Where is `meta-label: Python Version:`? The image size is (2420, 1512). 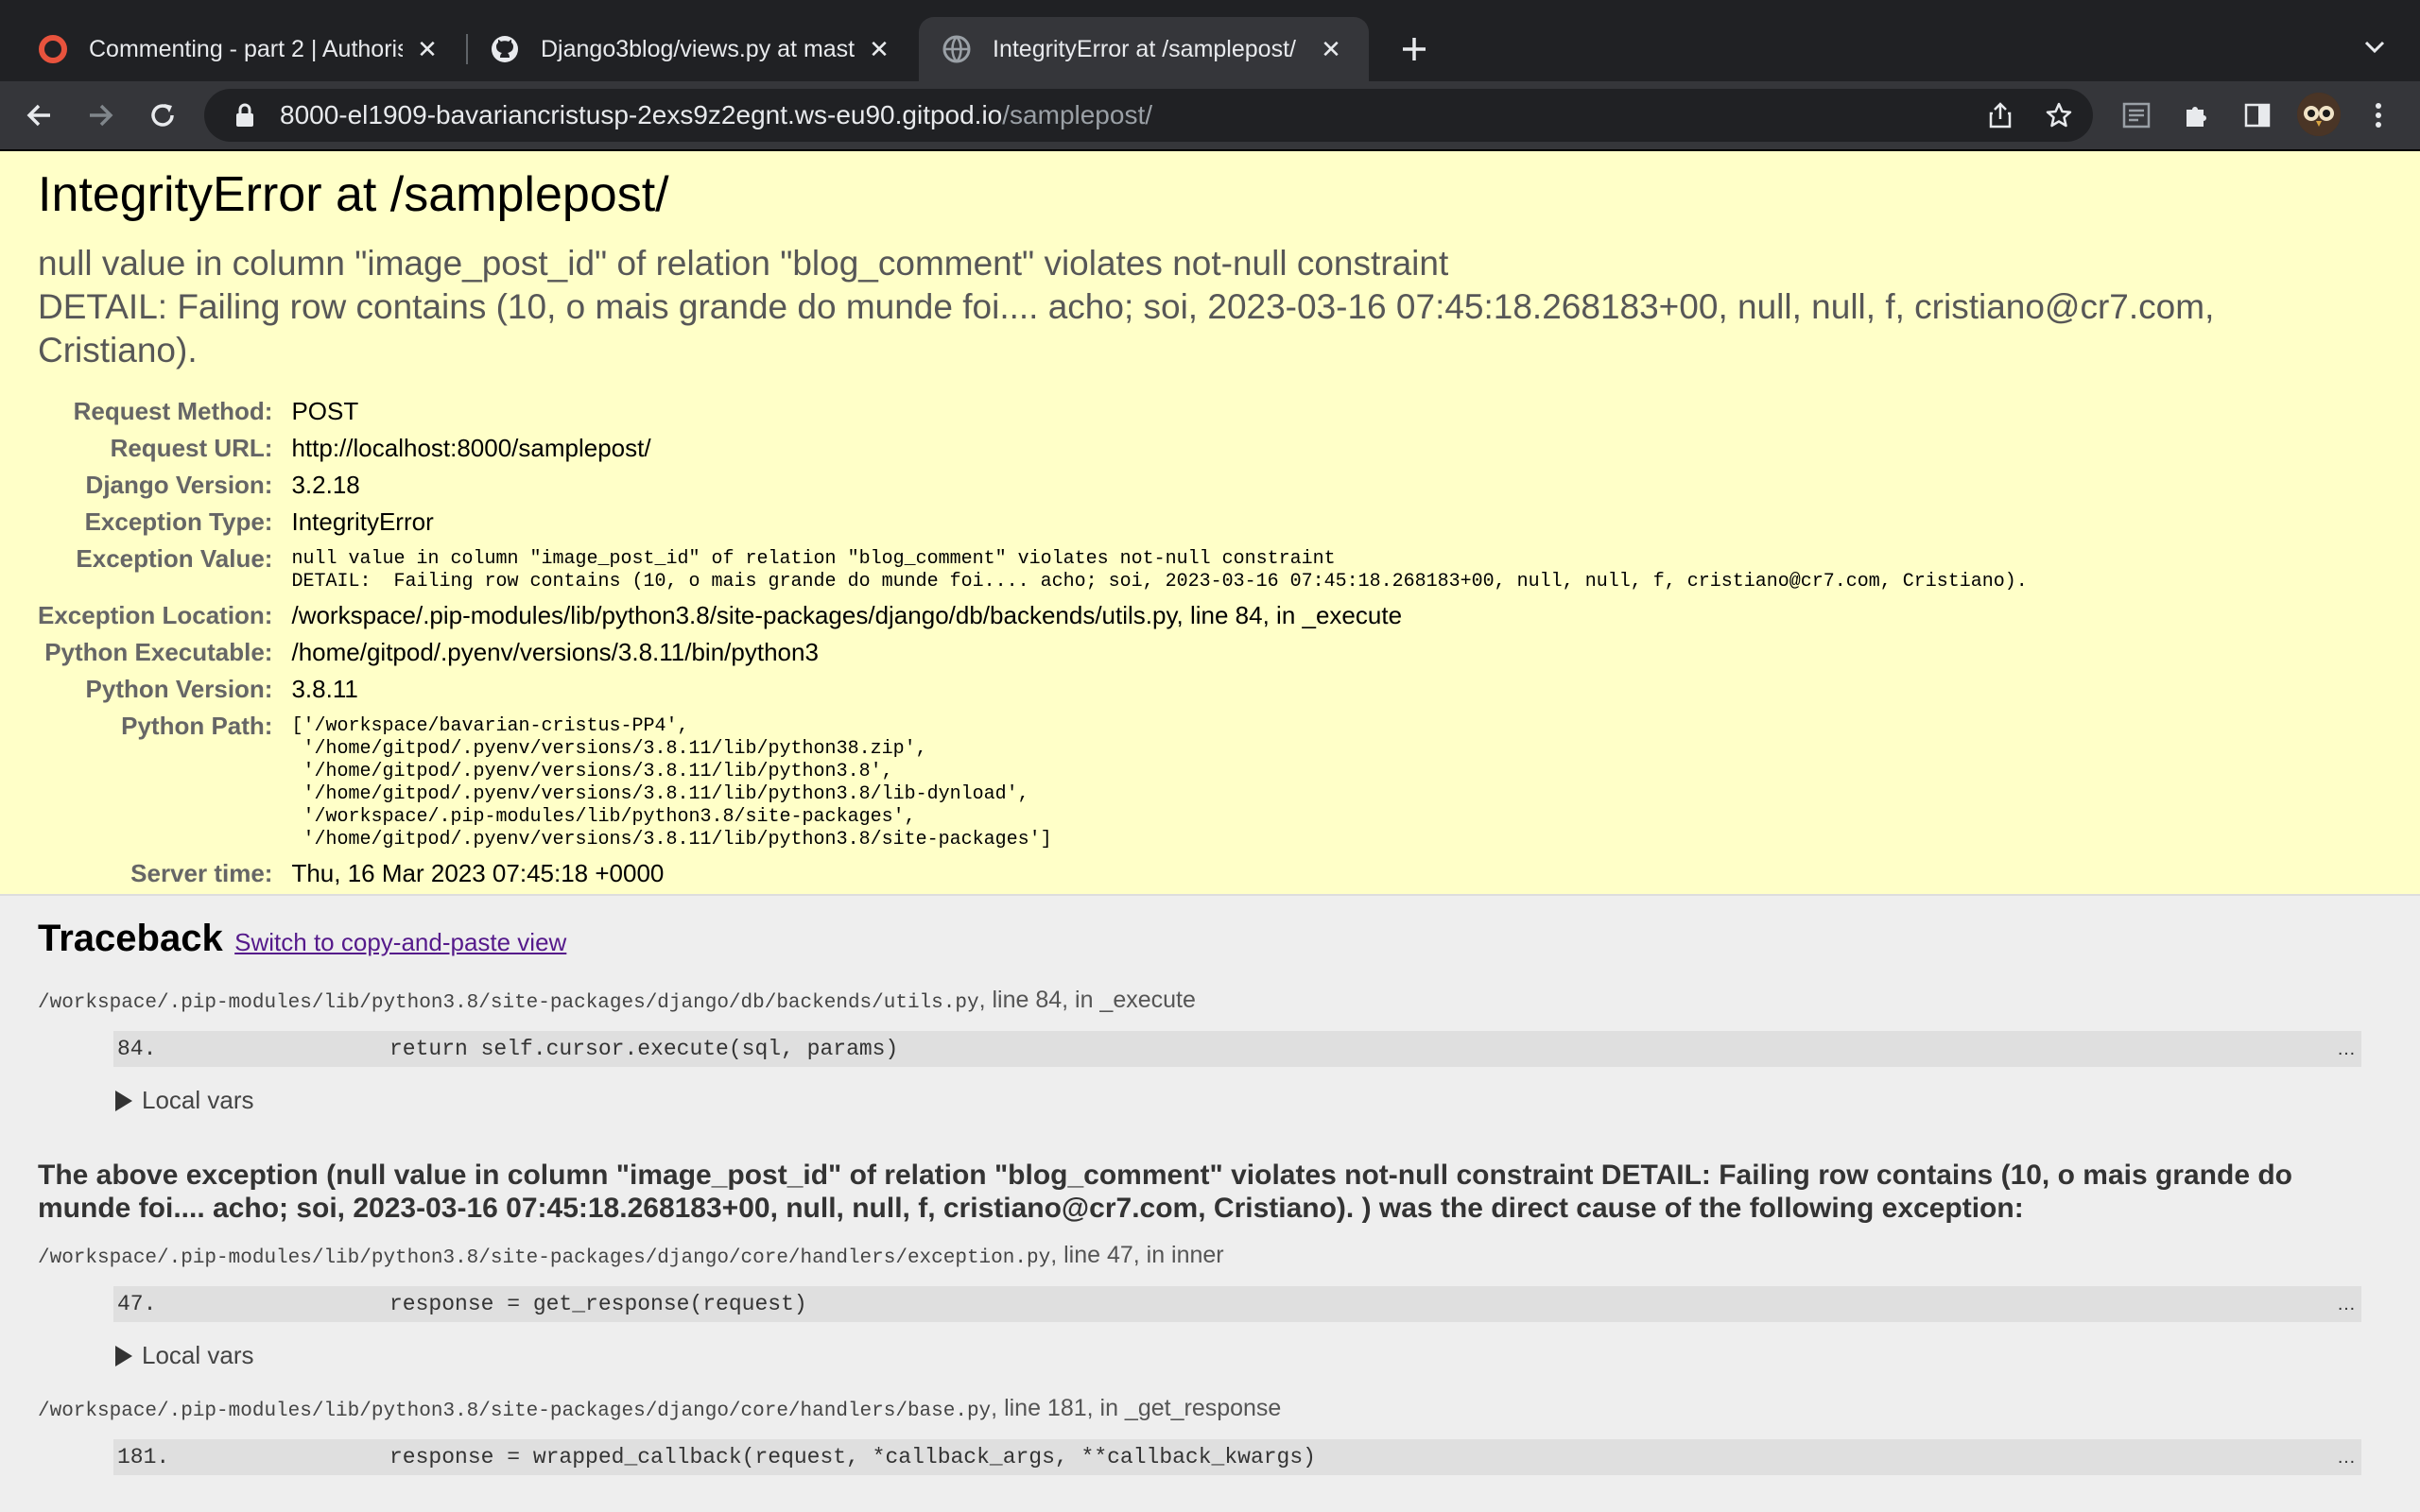
meta-label: Python Version: is located at coordinates (179, 689).